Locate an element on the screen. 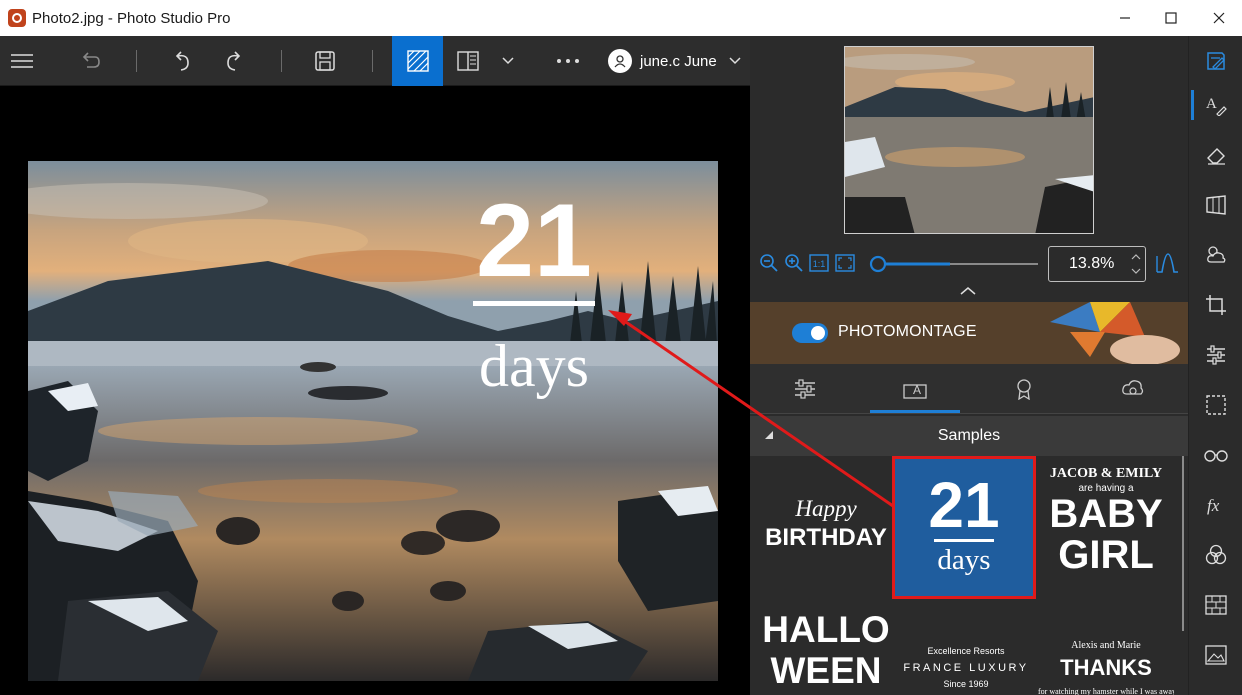  sample-france-line2: FRANCE LUXURY is located at coordinates (966, 668).